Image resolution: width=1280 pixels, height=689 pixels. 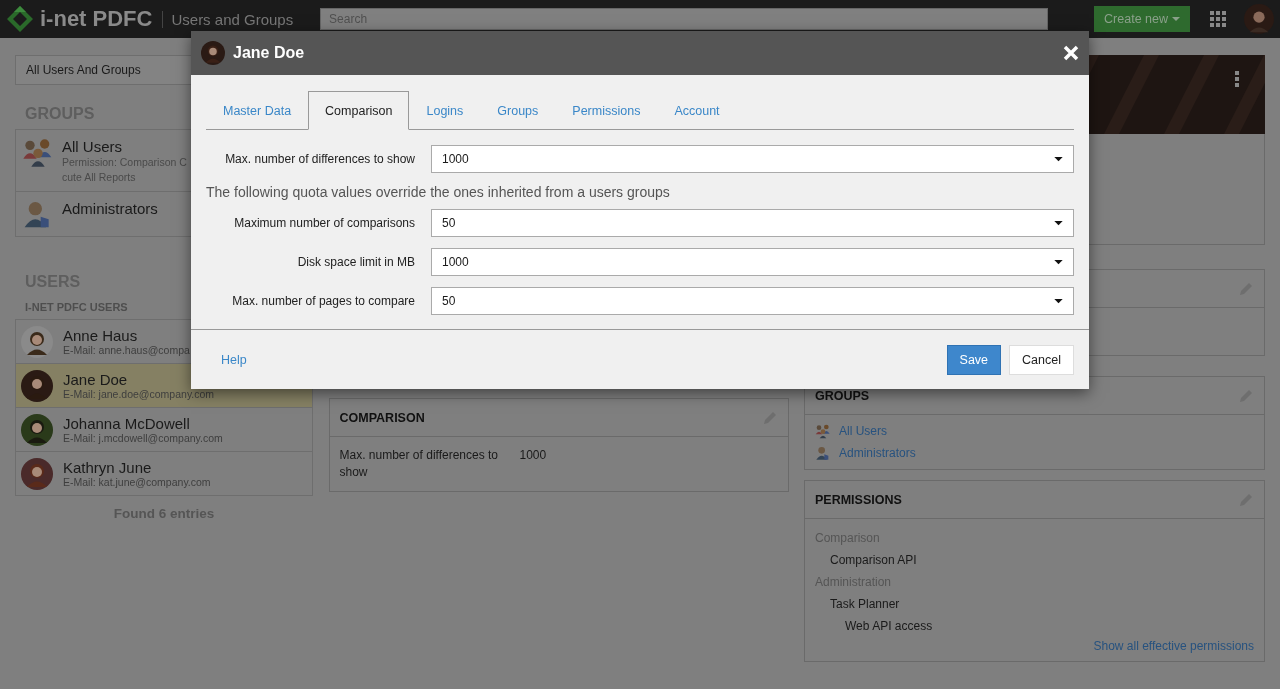 I want to click on field-label: Maximum number of comparisons, so click(x=324, y=223).